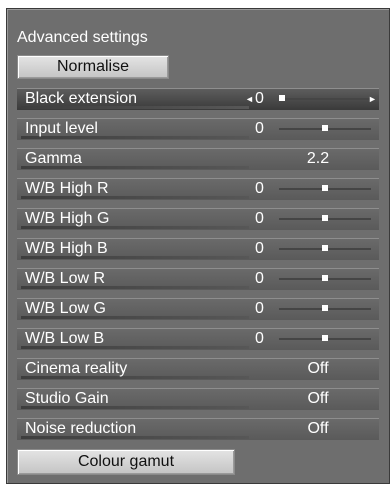 This screenshot has width=392, height=485. Describe the element at coordinates (65, 278) in the screenshot. I see `setting-label: W/B Low R` at that location.